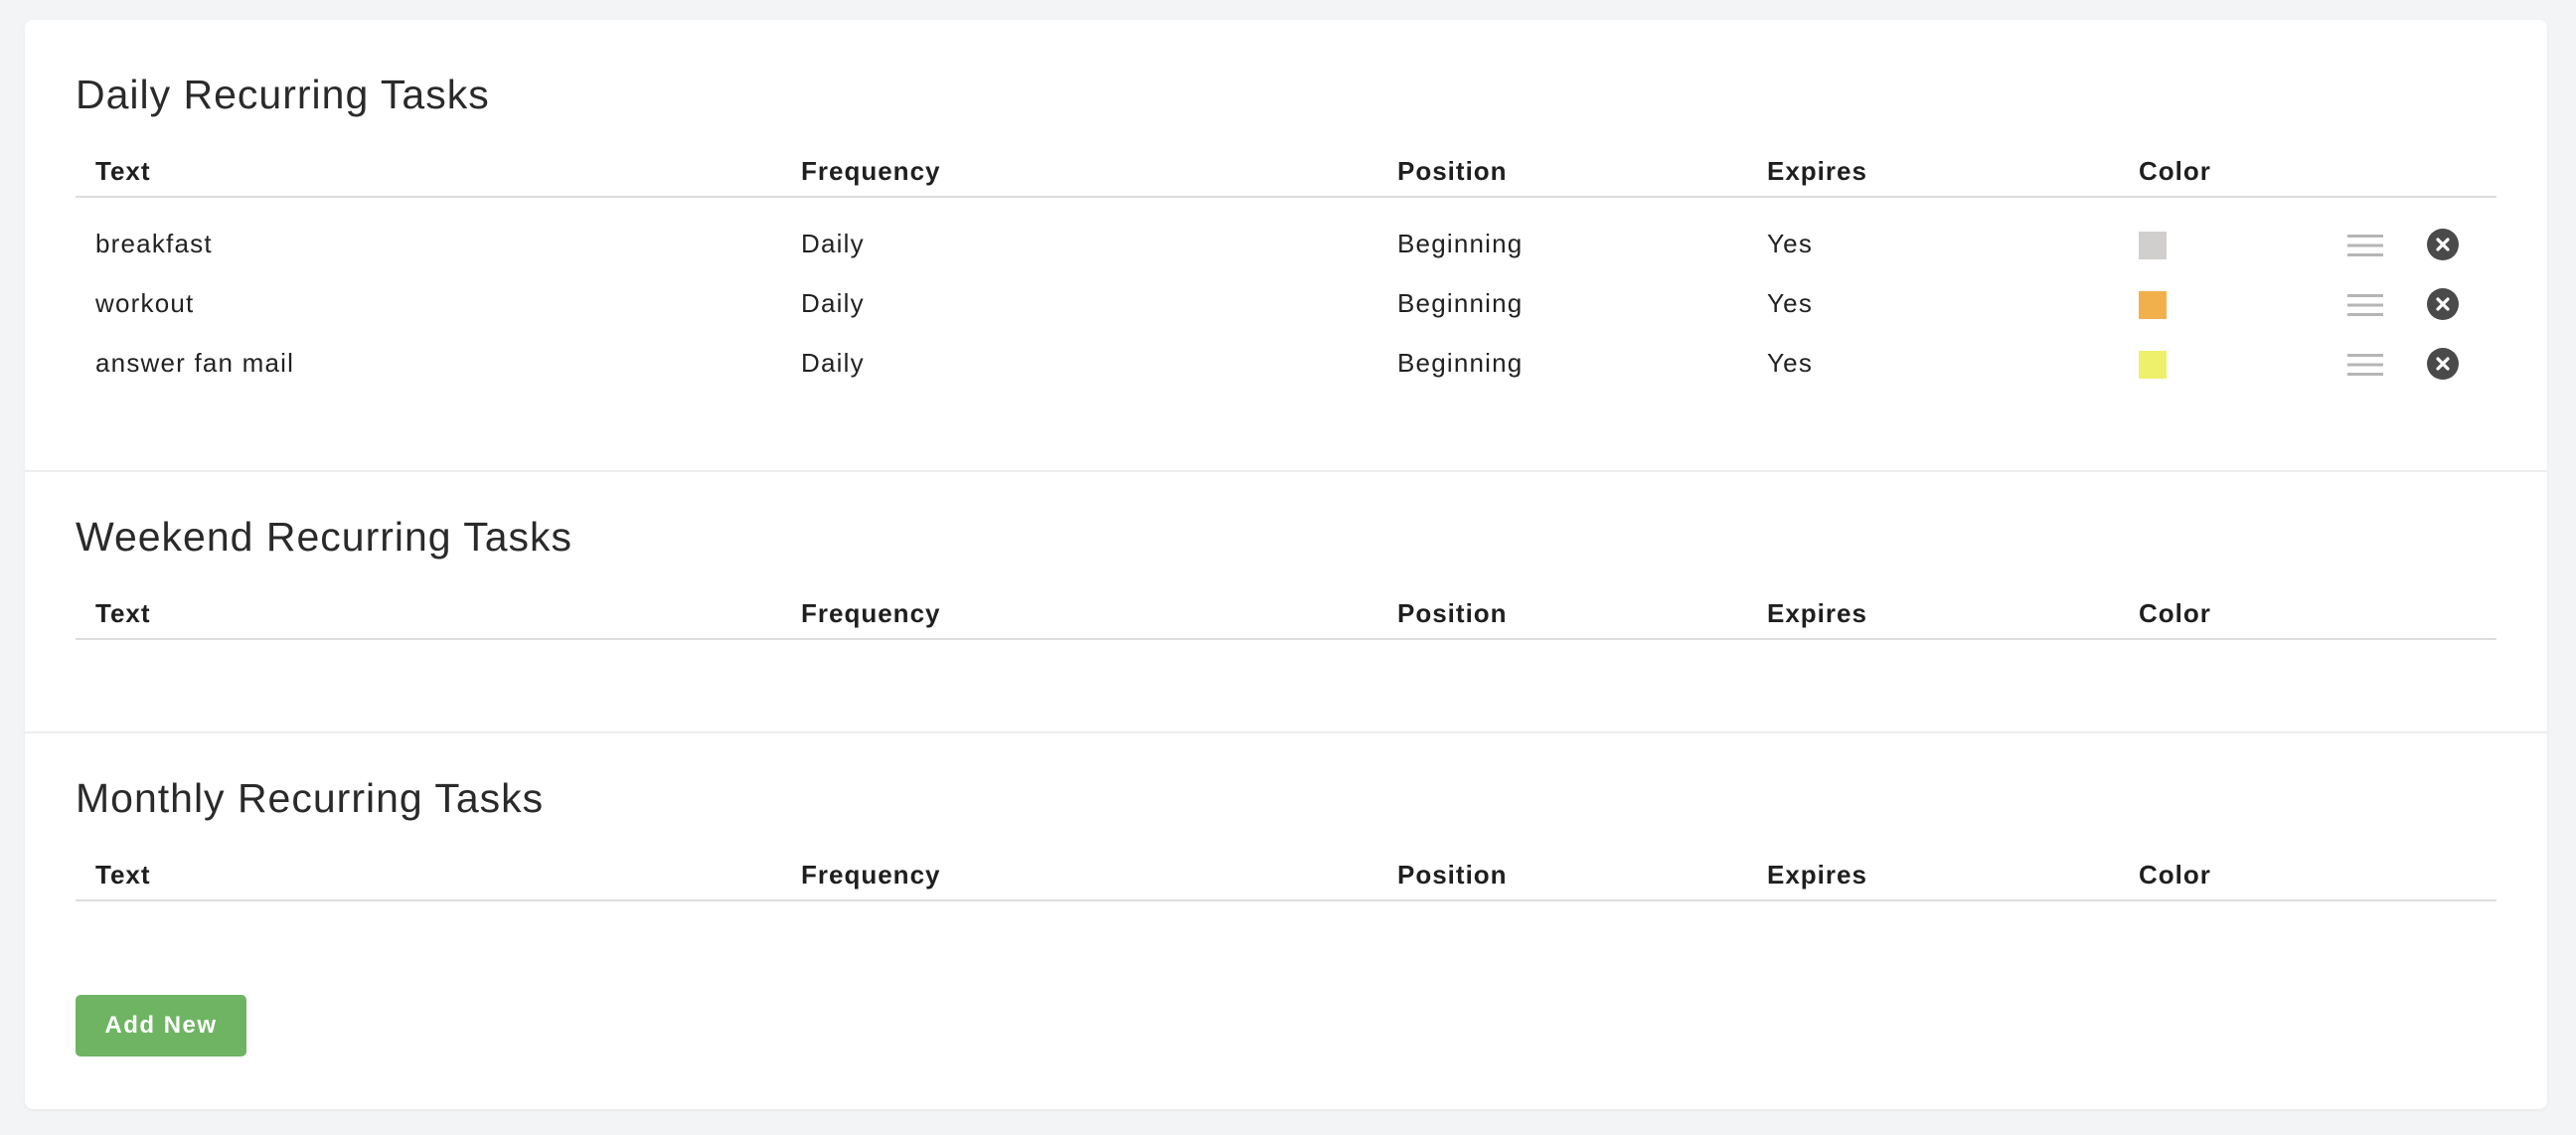 The width and height of the screenshot is (2576, 1135). Describe the element at coordinates (195, 362) in the screenshot. I see `task-text: answer fan mail` at that location.